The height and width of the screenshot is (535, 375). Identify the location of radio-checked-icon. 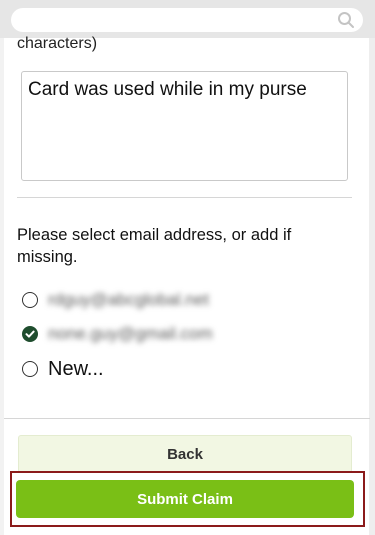
(30, 334).